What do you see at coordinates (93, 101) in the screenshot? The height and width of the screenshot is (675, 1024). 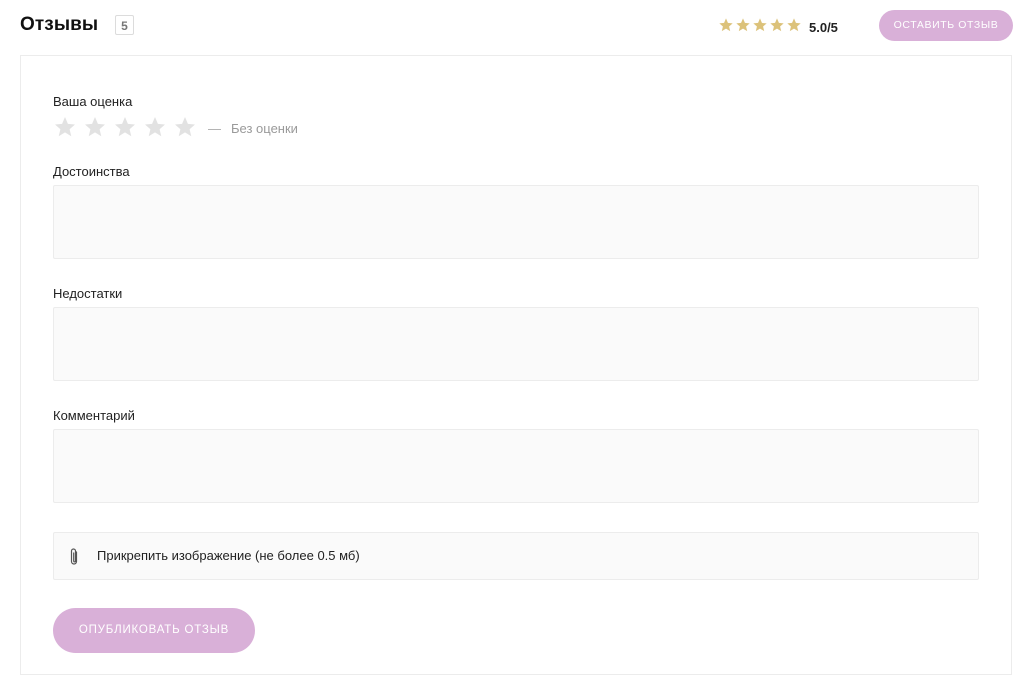 I see `rating-label: Ваша оценка` at bounding box center [93, 101].